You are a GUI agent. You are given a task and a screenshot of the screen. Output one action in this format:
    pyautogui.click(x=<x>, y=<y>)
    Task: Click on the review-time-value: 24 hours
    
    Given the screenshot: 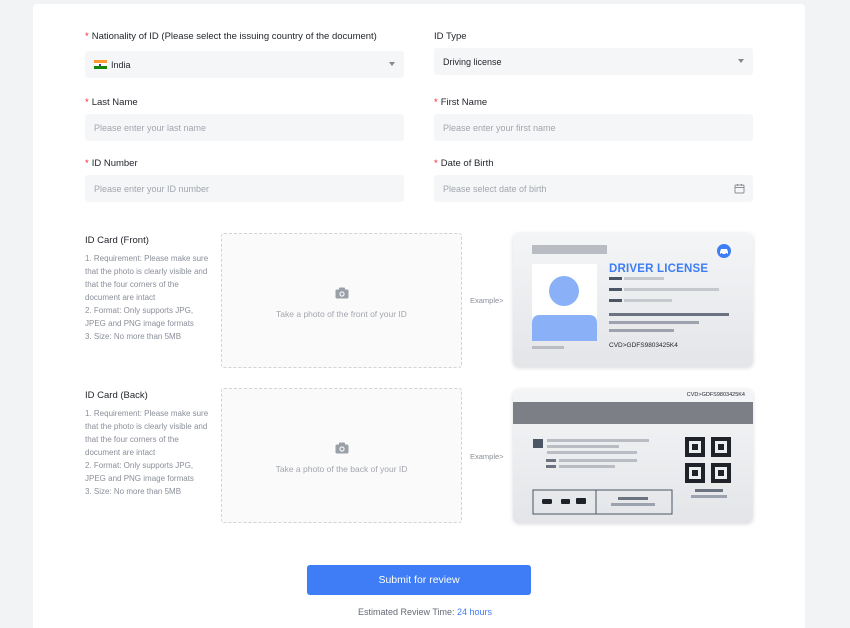 What is the action you would take?
    pyautogui.click(x=475, y=612)
    